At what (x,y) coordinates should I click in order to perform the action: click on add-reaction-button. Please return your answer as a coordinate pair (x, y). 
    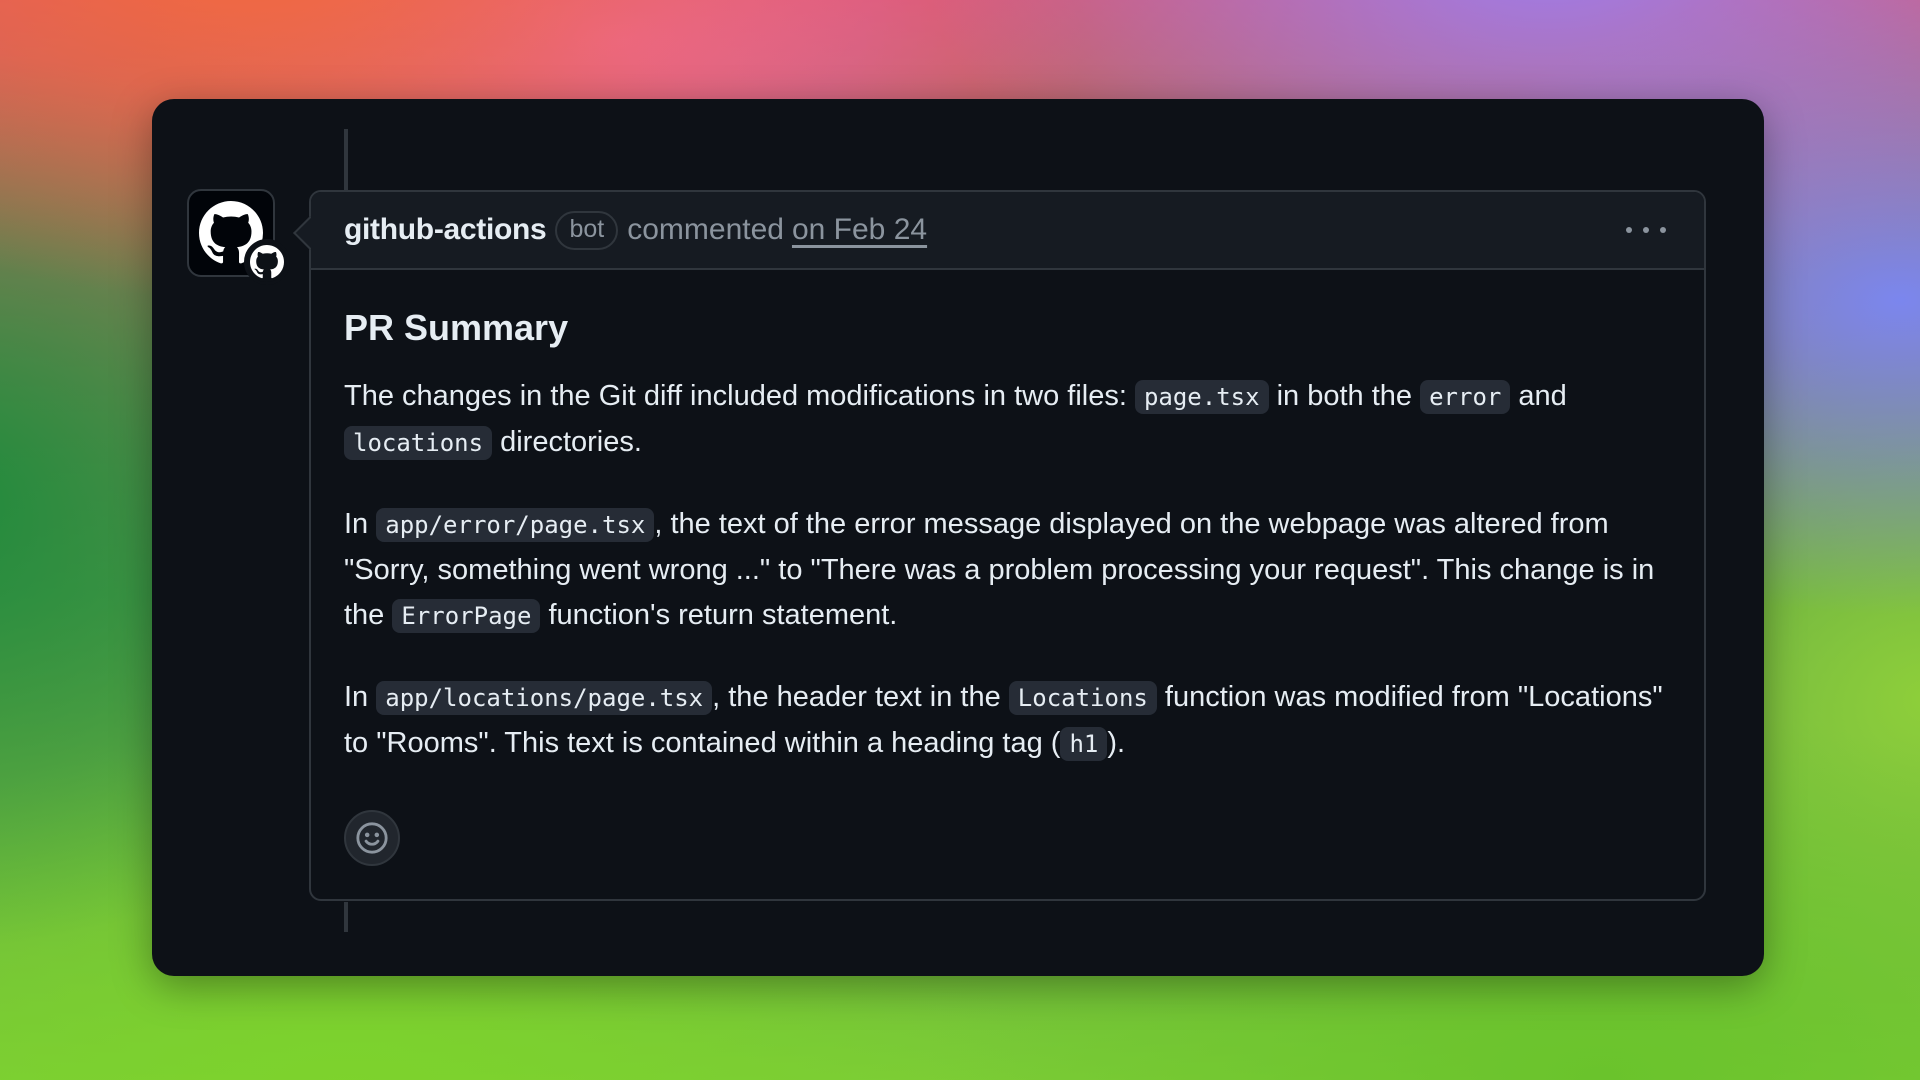
    Looking at the image, I should click on (372, 838).